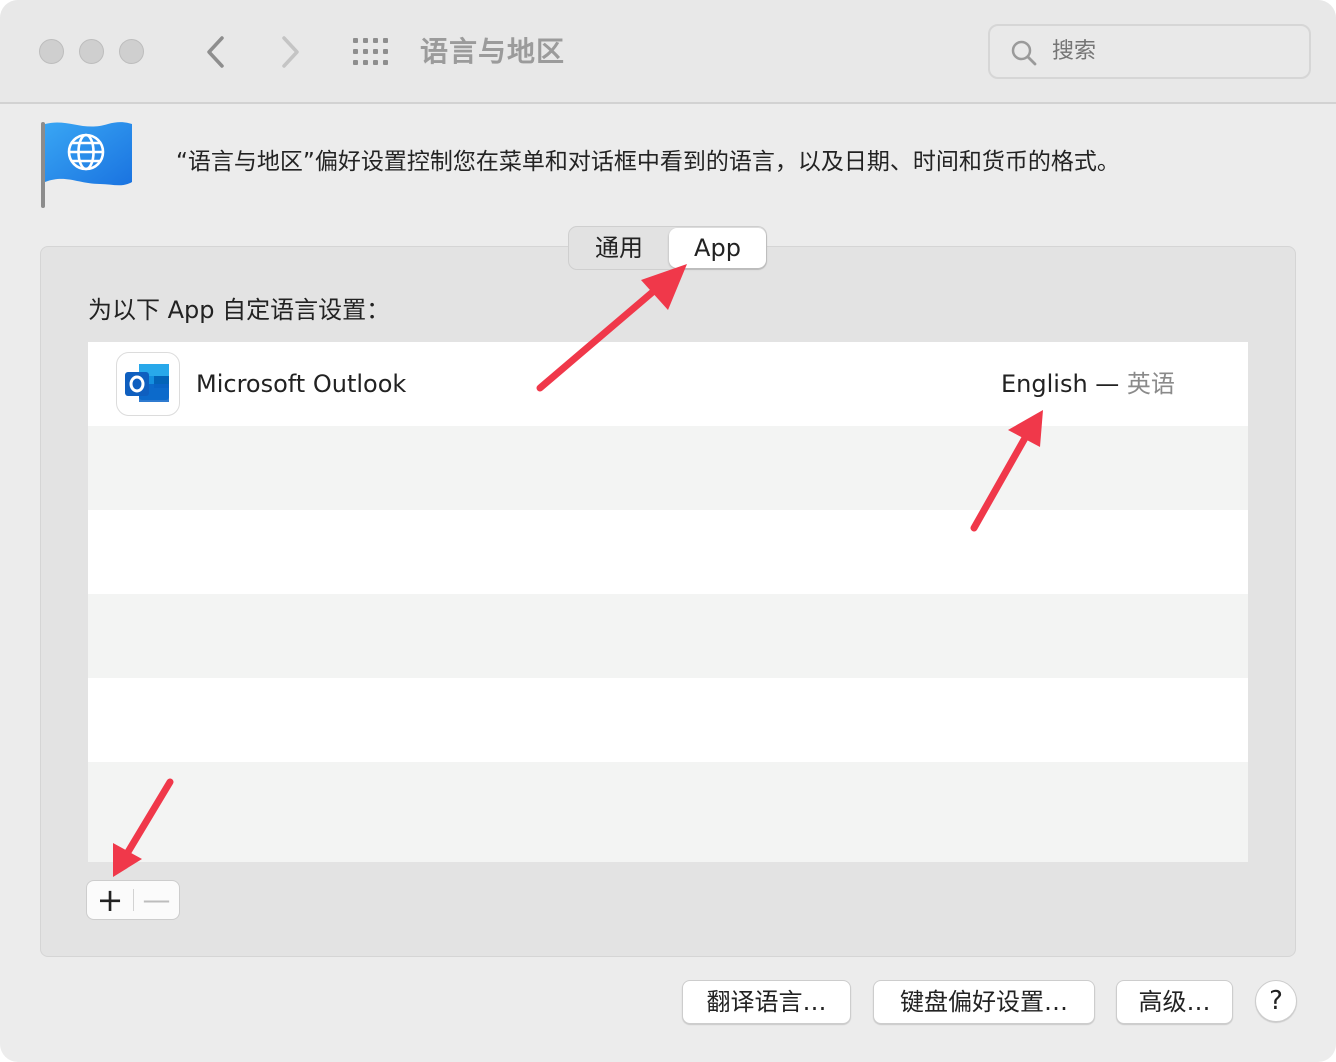 The height and width of the screenshot is (1062, 1336). What do you see at coordinates (493, 51) in the screenshot?
I see `window-title: 语言与地区` at bounding box center [493, 51].